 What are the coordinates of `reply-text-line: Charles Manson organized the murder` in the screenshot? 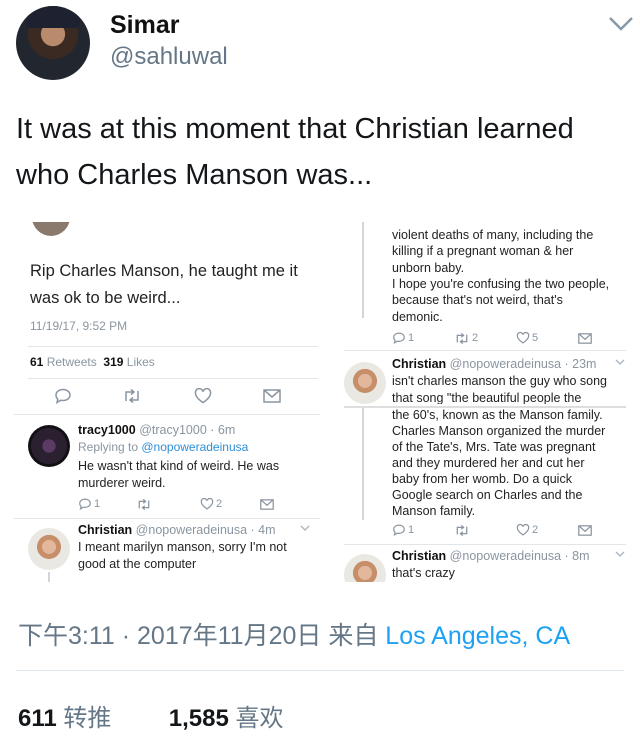 It's located at (499, 431).